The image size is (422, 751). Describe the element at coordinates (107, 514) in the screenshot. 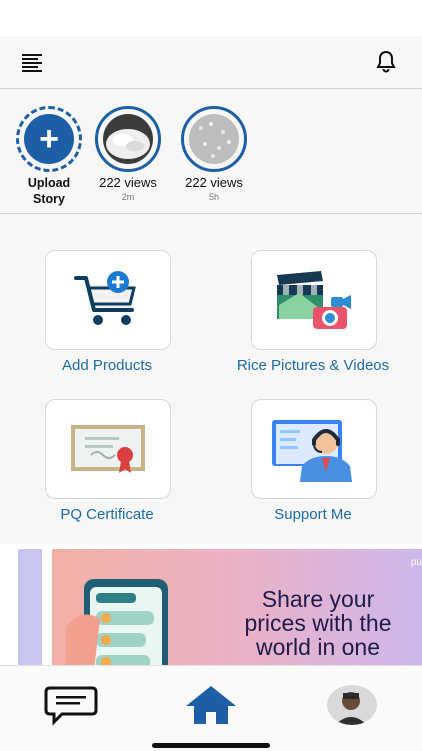

I see `pq-certificate-label: PQ Certificate` at that location.